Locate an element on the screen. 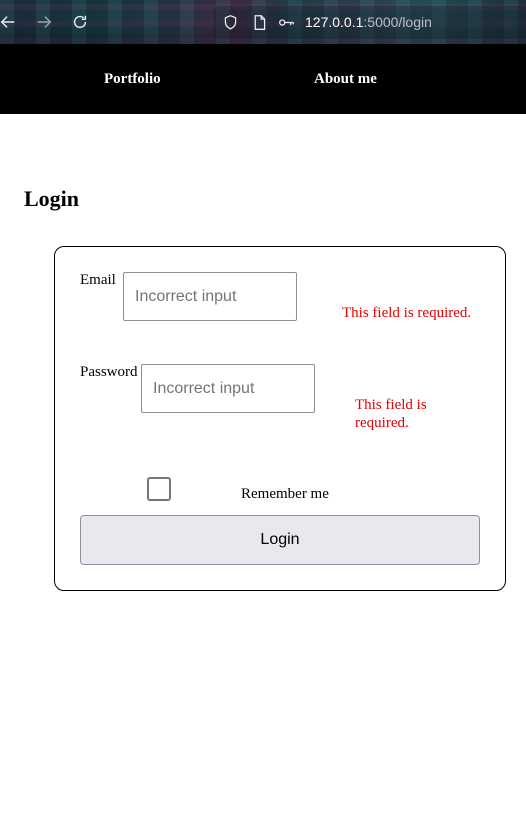 The image size is (526, 814). nav-link-about: About me is located at coordinates (345, 79).